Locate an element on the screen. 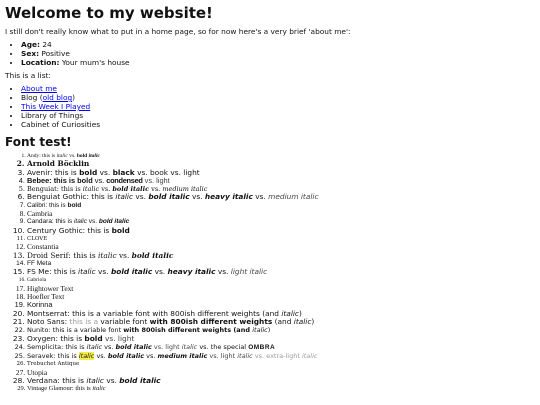 This screenshot has width=540, height=405. about-item-sex: Sex: Positive is located at coordinates (280, 53).